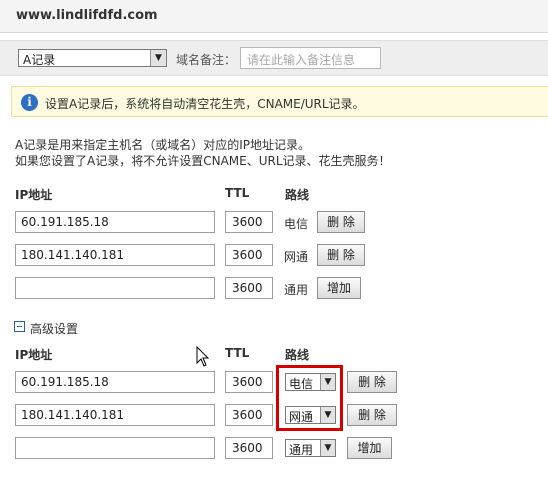  I want to click on description-line-2: 如果您设置了A记录，将不允许设置CNAME、URL记录、花生壳服务！, so click(203, 161).